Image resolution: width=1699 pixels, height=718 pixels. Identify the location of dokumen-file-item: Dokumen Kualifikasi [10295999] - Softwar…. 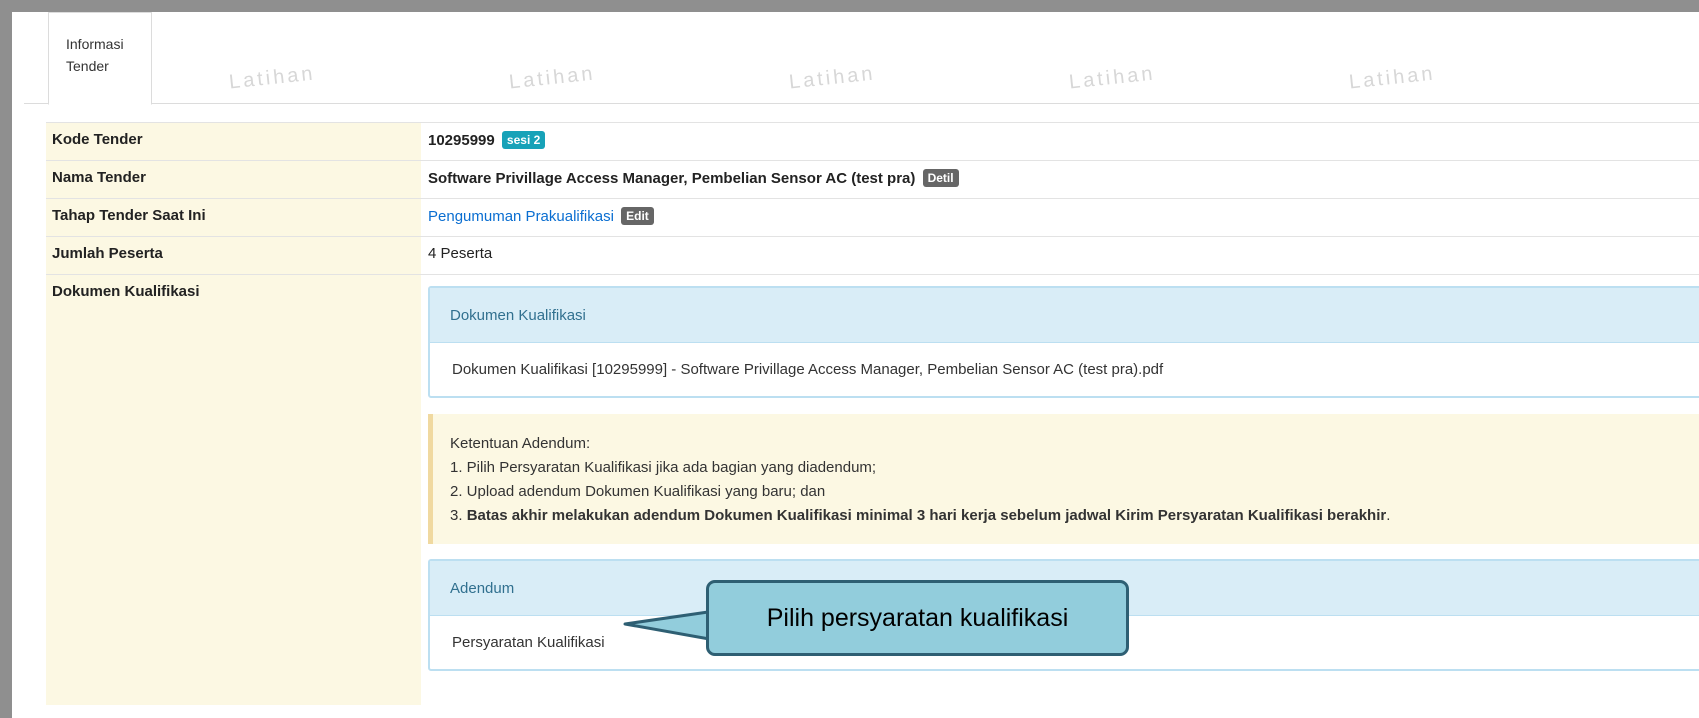
(1064, 369).